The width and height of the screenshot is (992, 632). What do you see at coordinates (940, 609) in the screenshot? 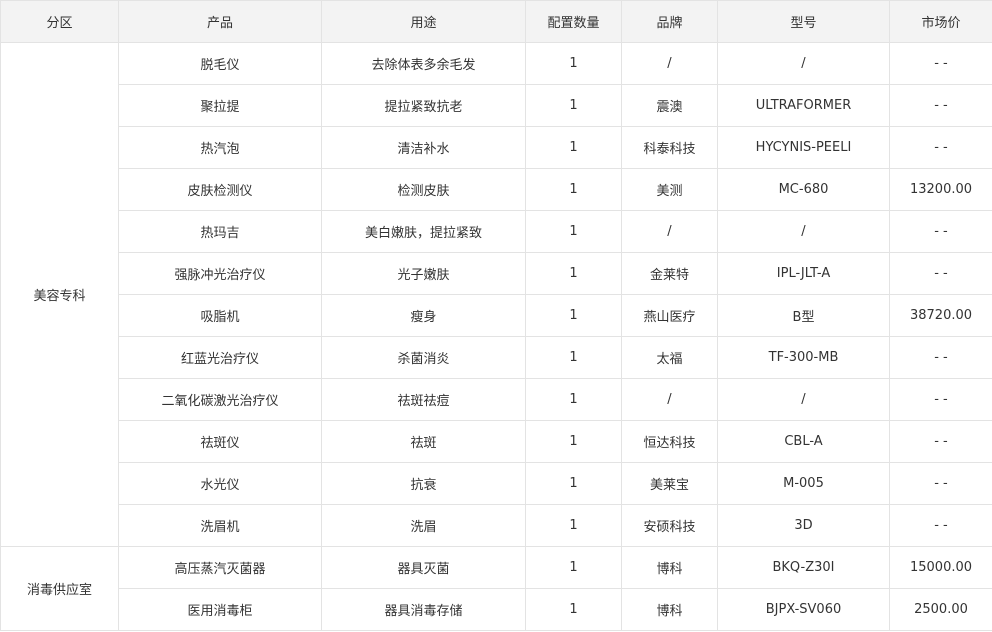
I see `price-cell: 2500.00` at bounding box center [940, 609].